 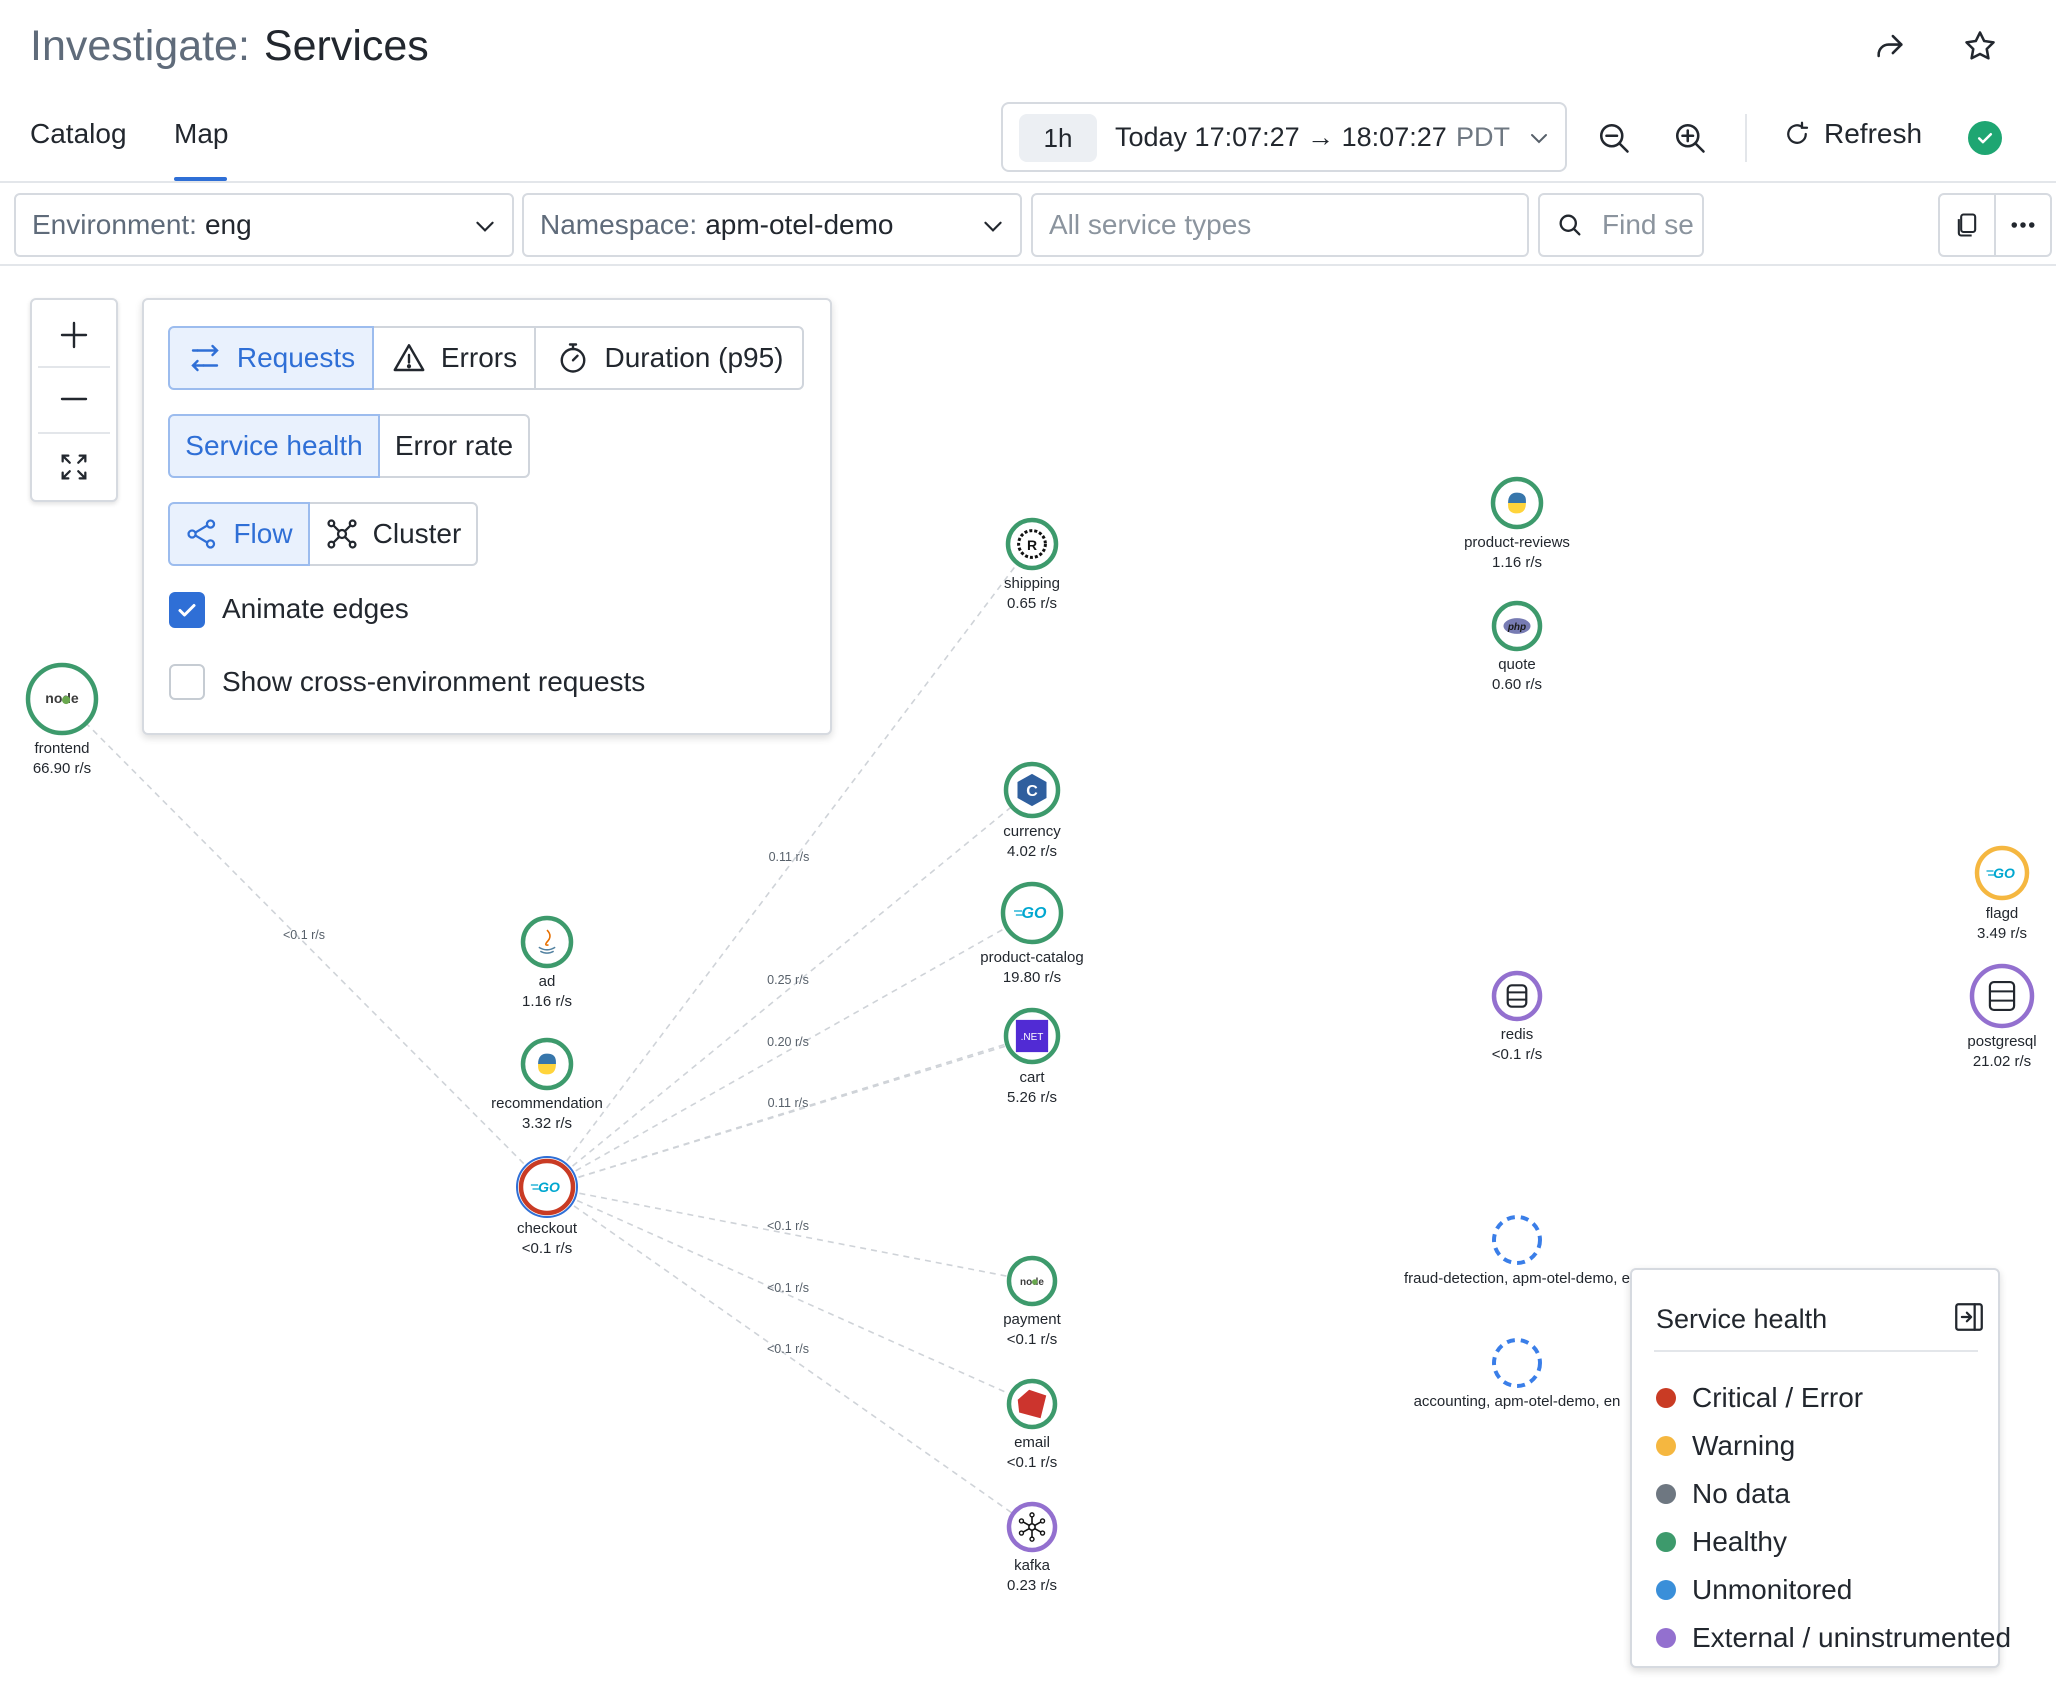 I want to click on metric-requests-button: Requests, so click(x=271, y=358).